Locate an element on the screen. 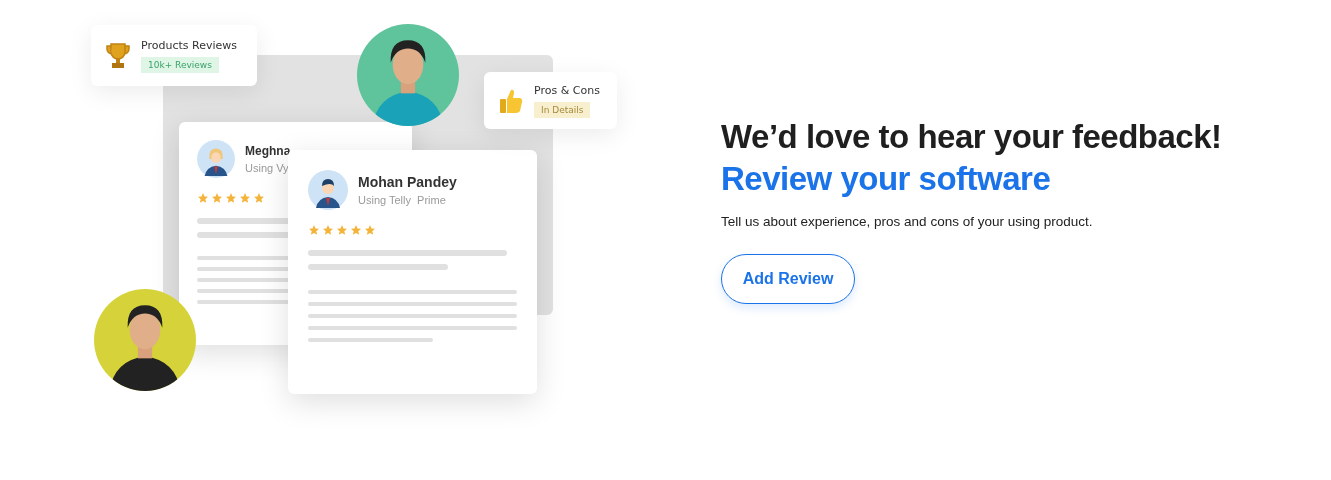 This screenshot has height=480, width=1331. add-review-button: Add Review is located at coordinates (788, 279).